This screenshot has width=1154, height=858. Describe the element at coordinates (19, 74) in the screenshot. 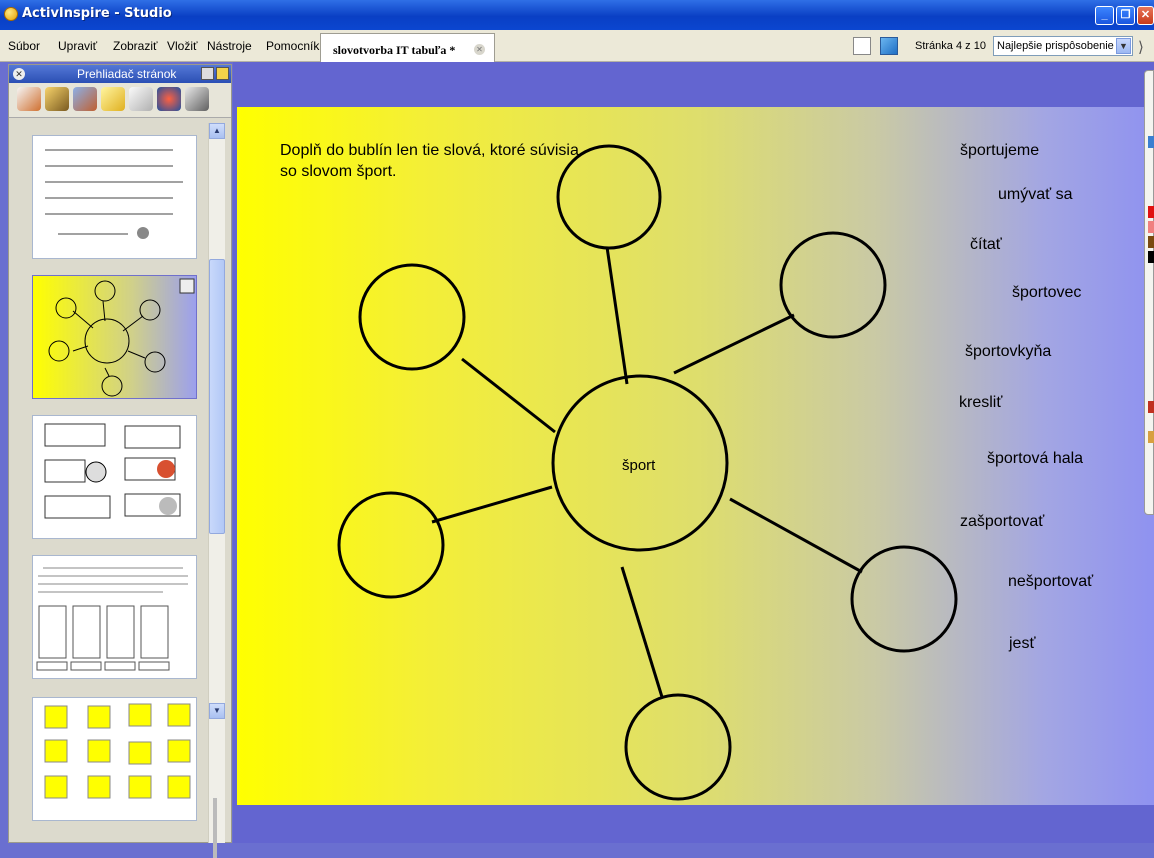

I see `close-panel-icon: ✕` at that location.